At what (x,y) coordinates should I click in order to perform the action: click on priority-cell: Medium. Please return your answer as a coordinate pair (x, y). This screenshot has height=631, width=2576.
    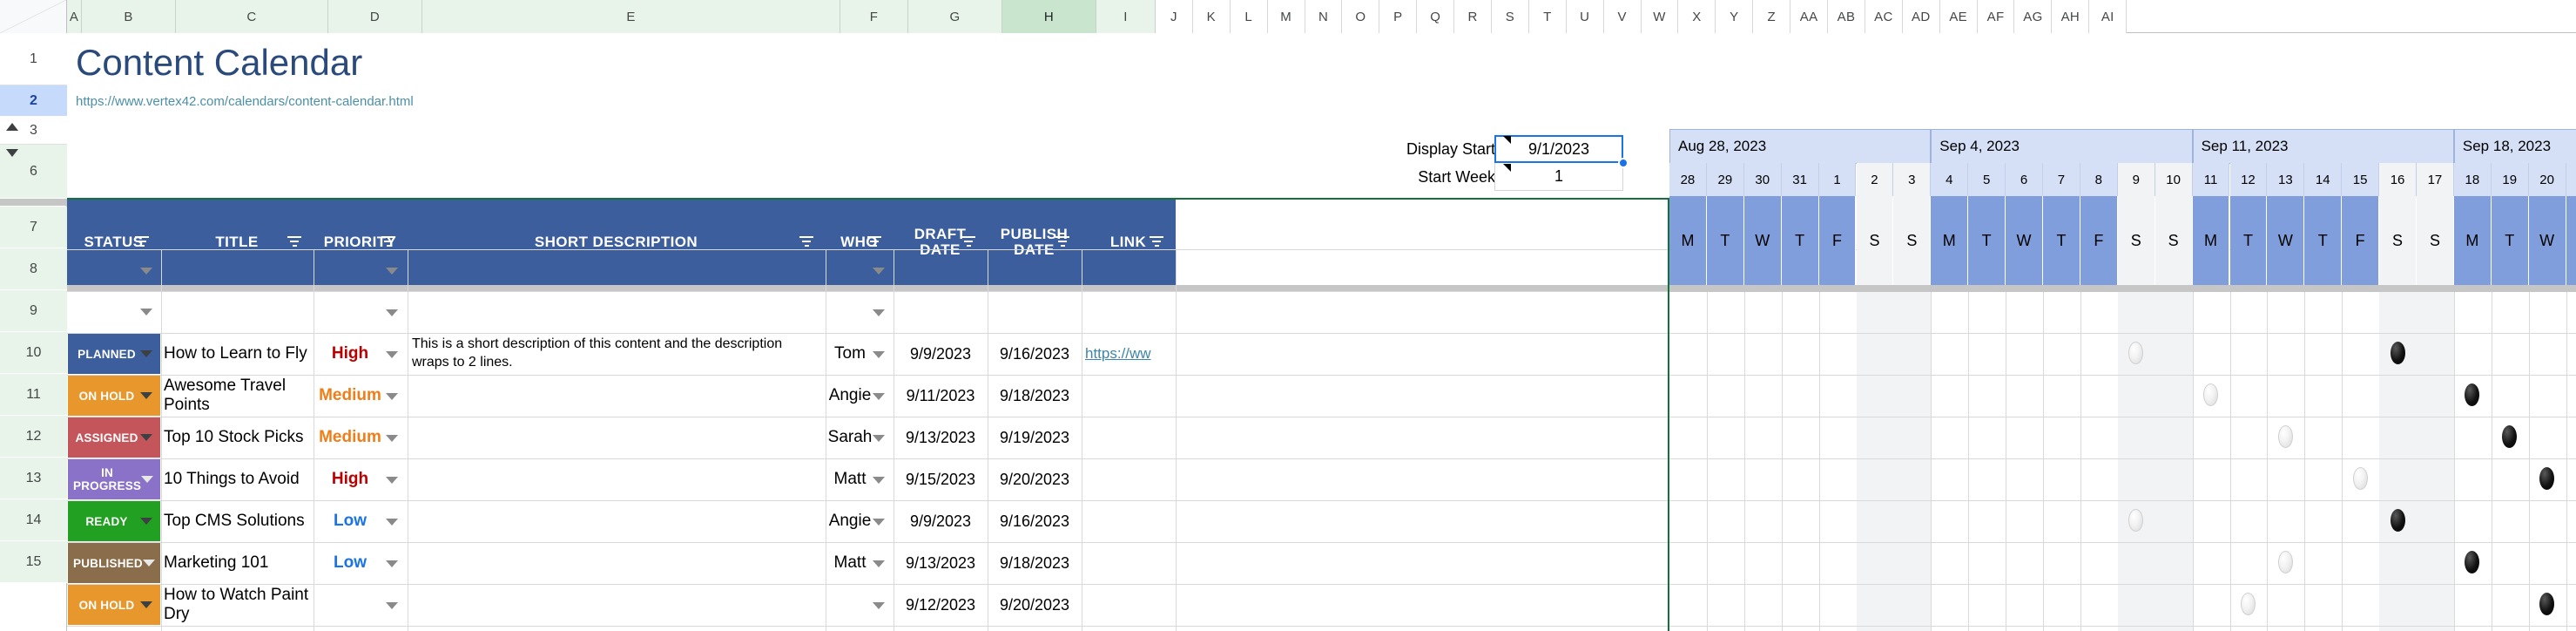
    Looking at the image, I should click on (350, 396).